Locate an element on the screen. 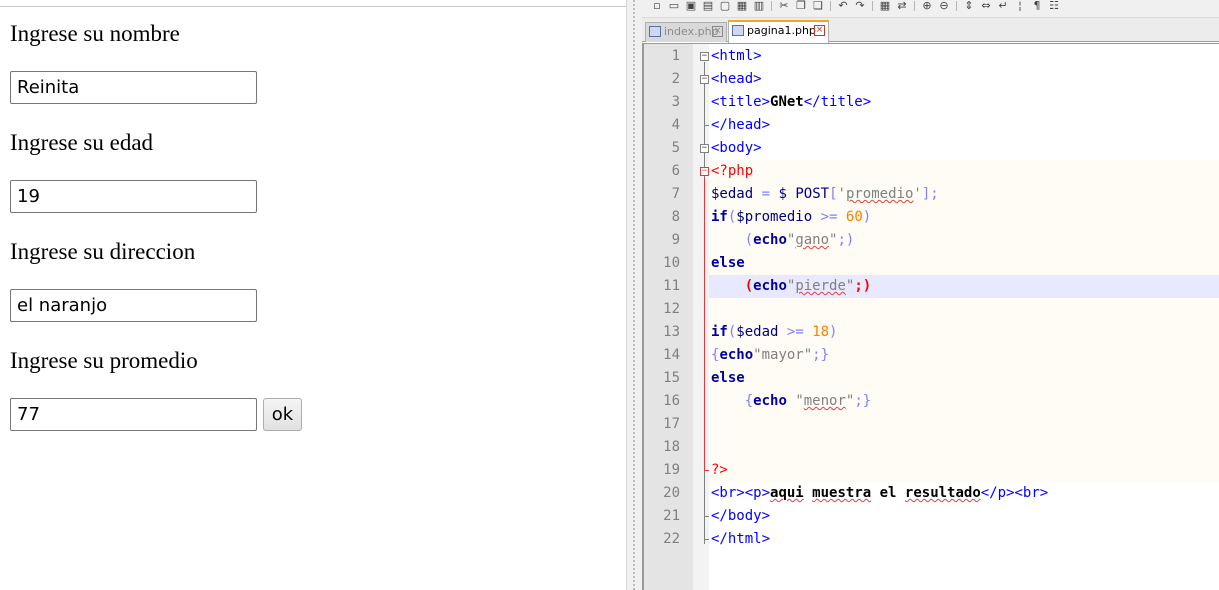 The width and height of the screenshot is (1219, 590). find-icon: ▦ is located at coordinates (885, 6).